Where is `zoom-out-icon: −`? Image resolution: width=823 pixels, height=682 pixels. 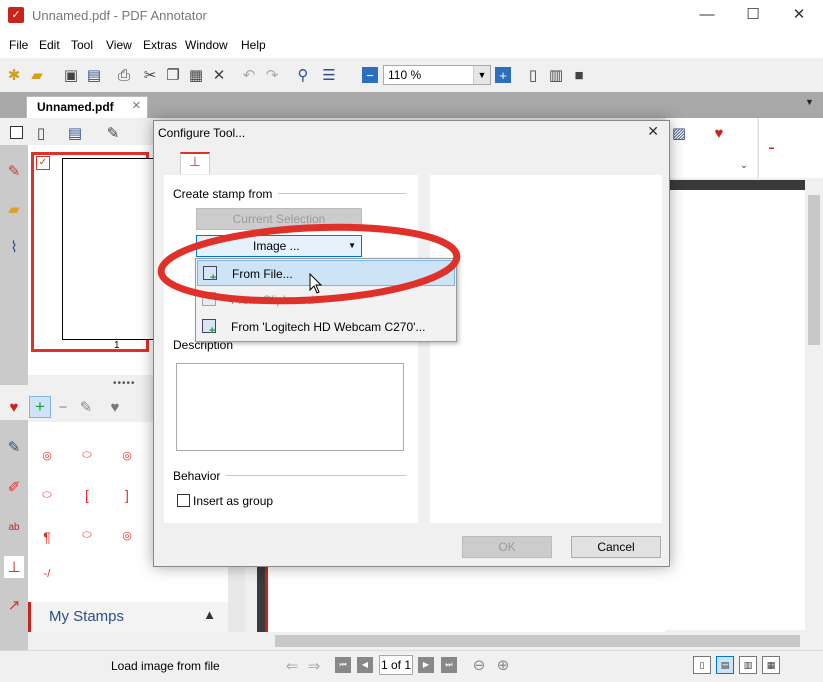
zoom-out-icon: − is located at coordinates (370, 75).